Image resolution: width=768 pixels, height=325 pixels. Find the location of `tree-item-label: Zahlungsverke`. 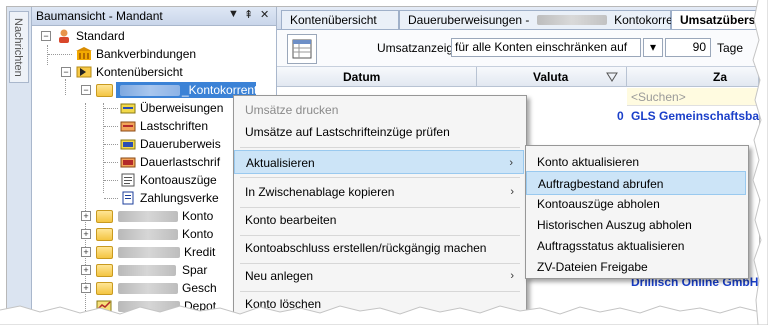

tree-item-label: Zahlungsverke is located at coordinates (179, 198).